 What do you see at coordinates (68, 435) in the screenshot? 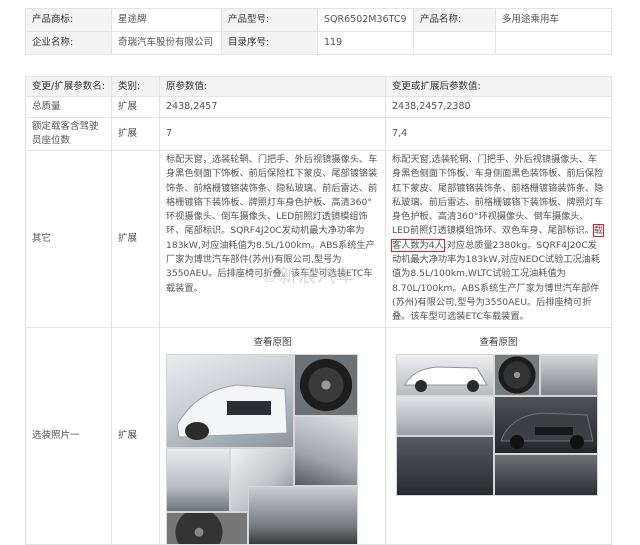
I see `param-name: 选装照片一` at bounding box center [68, 435].